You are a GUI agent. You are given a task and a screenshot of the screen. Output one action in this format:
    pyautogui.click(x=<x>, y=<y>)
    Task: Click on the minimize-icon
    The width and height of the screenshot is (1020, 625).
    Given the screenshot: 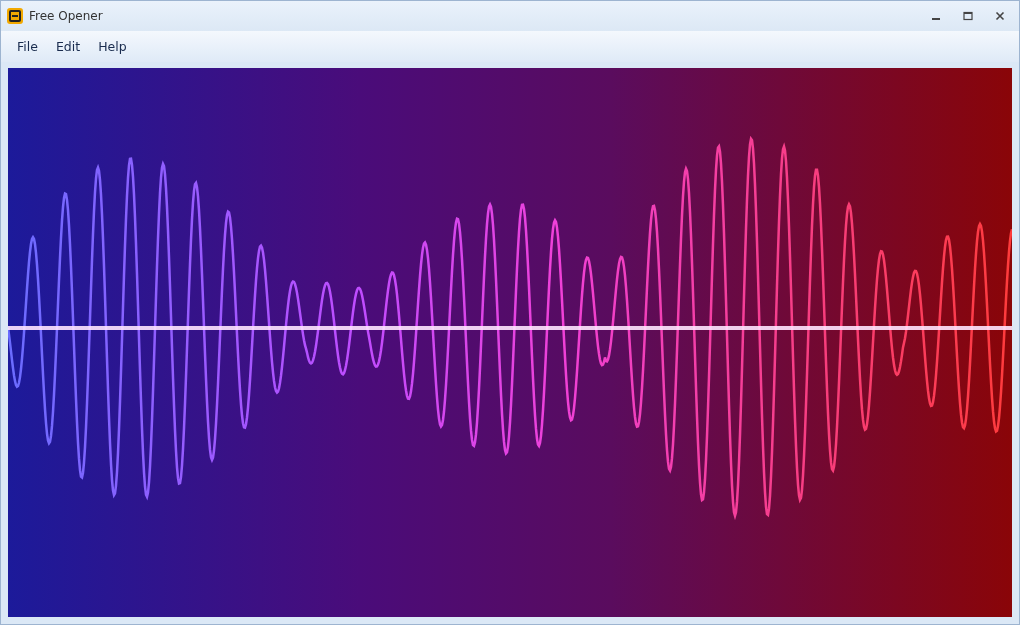 What is the action you would take?
    pyautogui.click(x=936, y=18)
    